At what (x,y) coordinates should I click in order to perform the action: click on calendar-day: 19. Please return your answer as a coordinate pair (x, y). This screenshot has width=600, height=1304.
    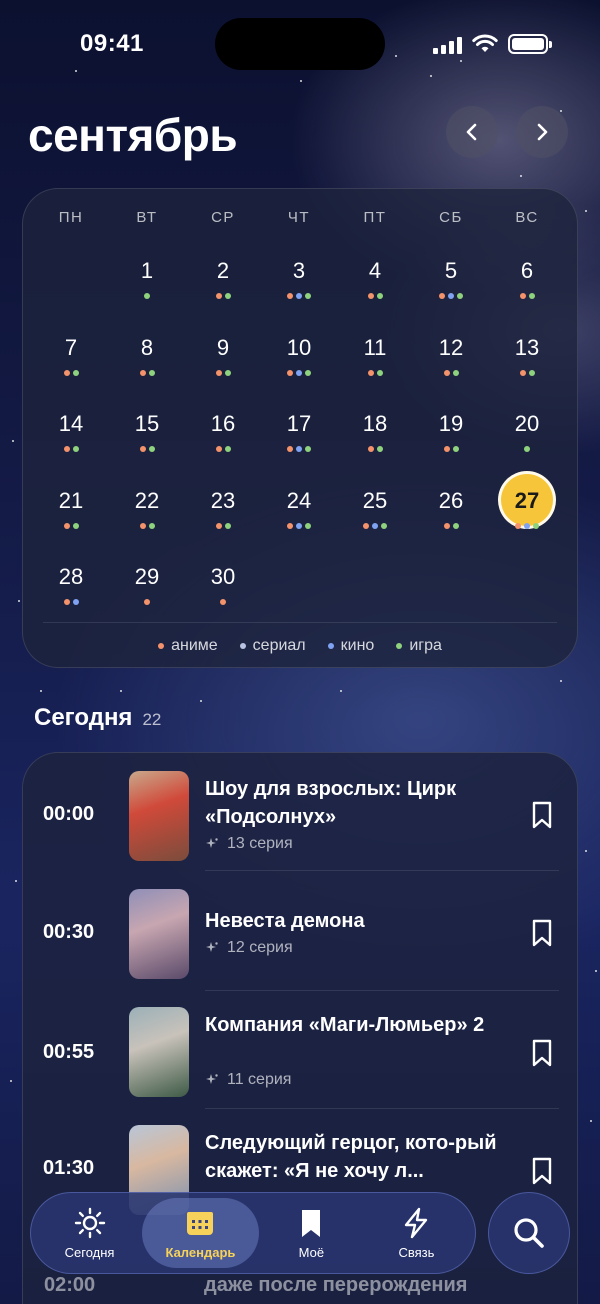
    Looking at the image, I should click on (451, 440).